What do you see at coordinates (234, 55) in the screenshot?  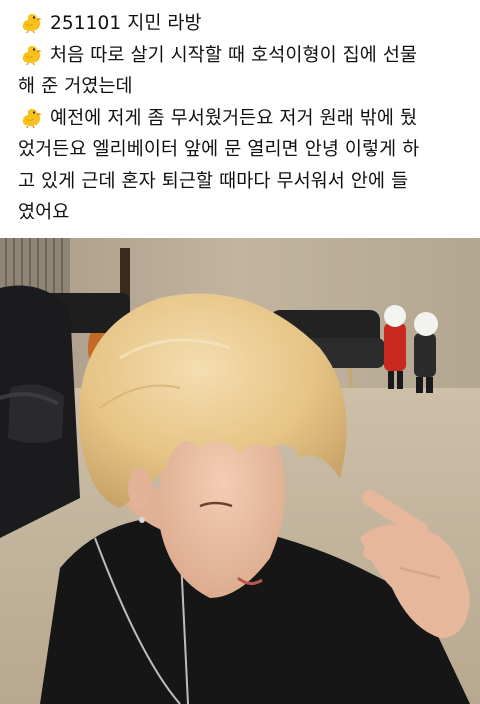 I see `caption-line-2-text: 처음 따로 살기 시작할 때 호석이형이 집에 선물` at bounding box center [234, 55].